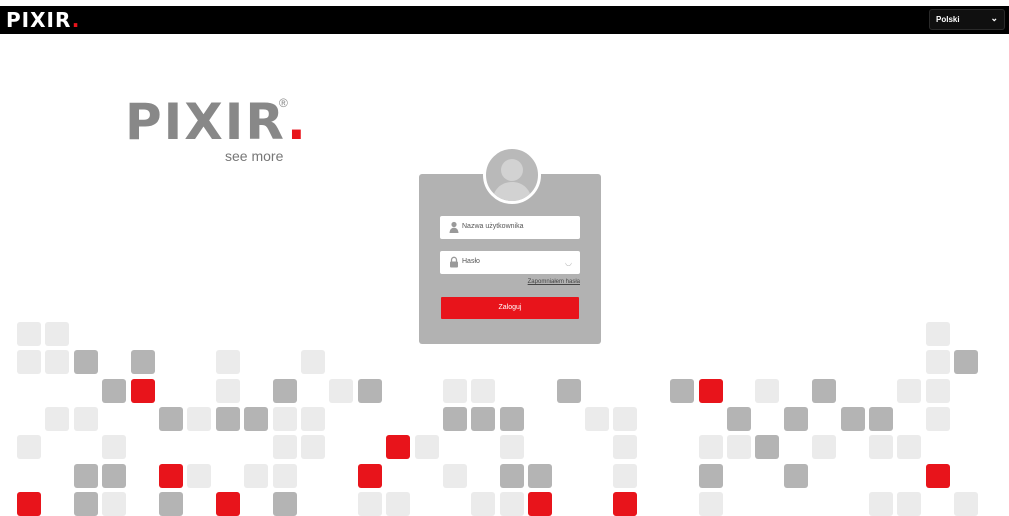 The image size is (1009, 516). Describe the element at coordinates (568, 262) in the screenshot. I see `eye-icon: ◡` at that location.